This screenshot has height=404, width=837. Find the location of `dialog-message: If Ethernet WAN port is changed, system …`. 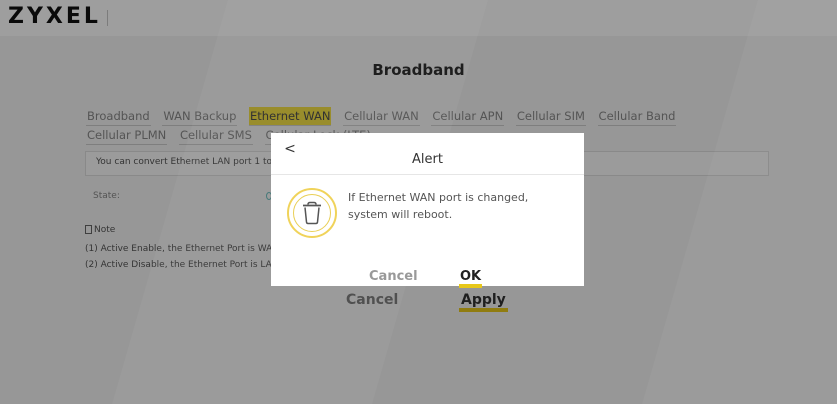

dialog-message: If Ethernet WAN port is changed, system … is located at coordinates (458, 206).